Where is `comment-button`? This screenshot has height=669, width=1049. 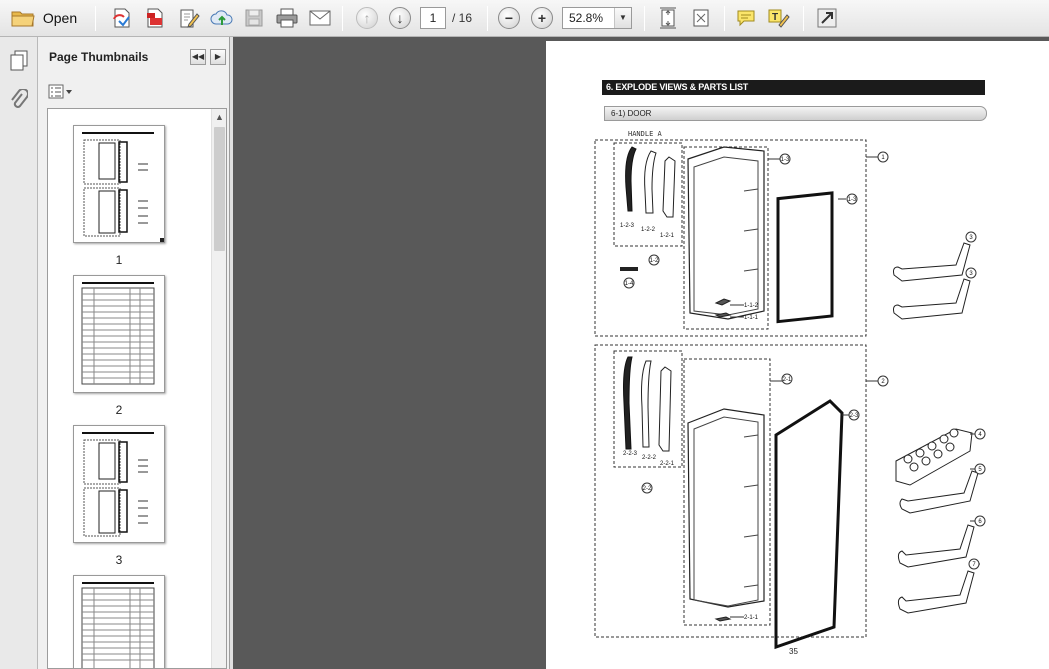
comment-button is located at coordinates (746, 18).